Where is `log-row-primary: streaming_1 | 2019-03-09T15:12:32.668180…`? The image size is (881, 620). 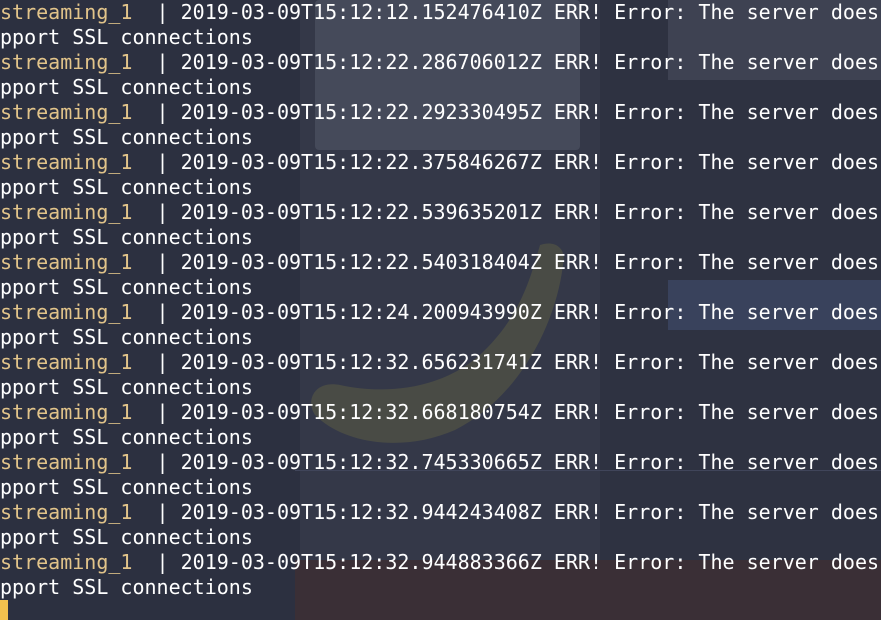 log-row-primary: streaming_1 | 2019-03-09T15:12:32.668180… is located at coordinates (440, 412).